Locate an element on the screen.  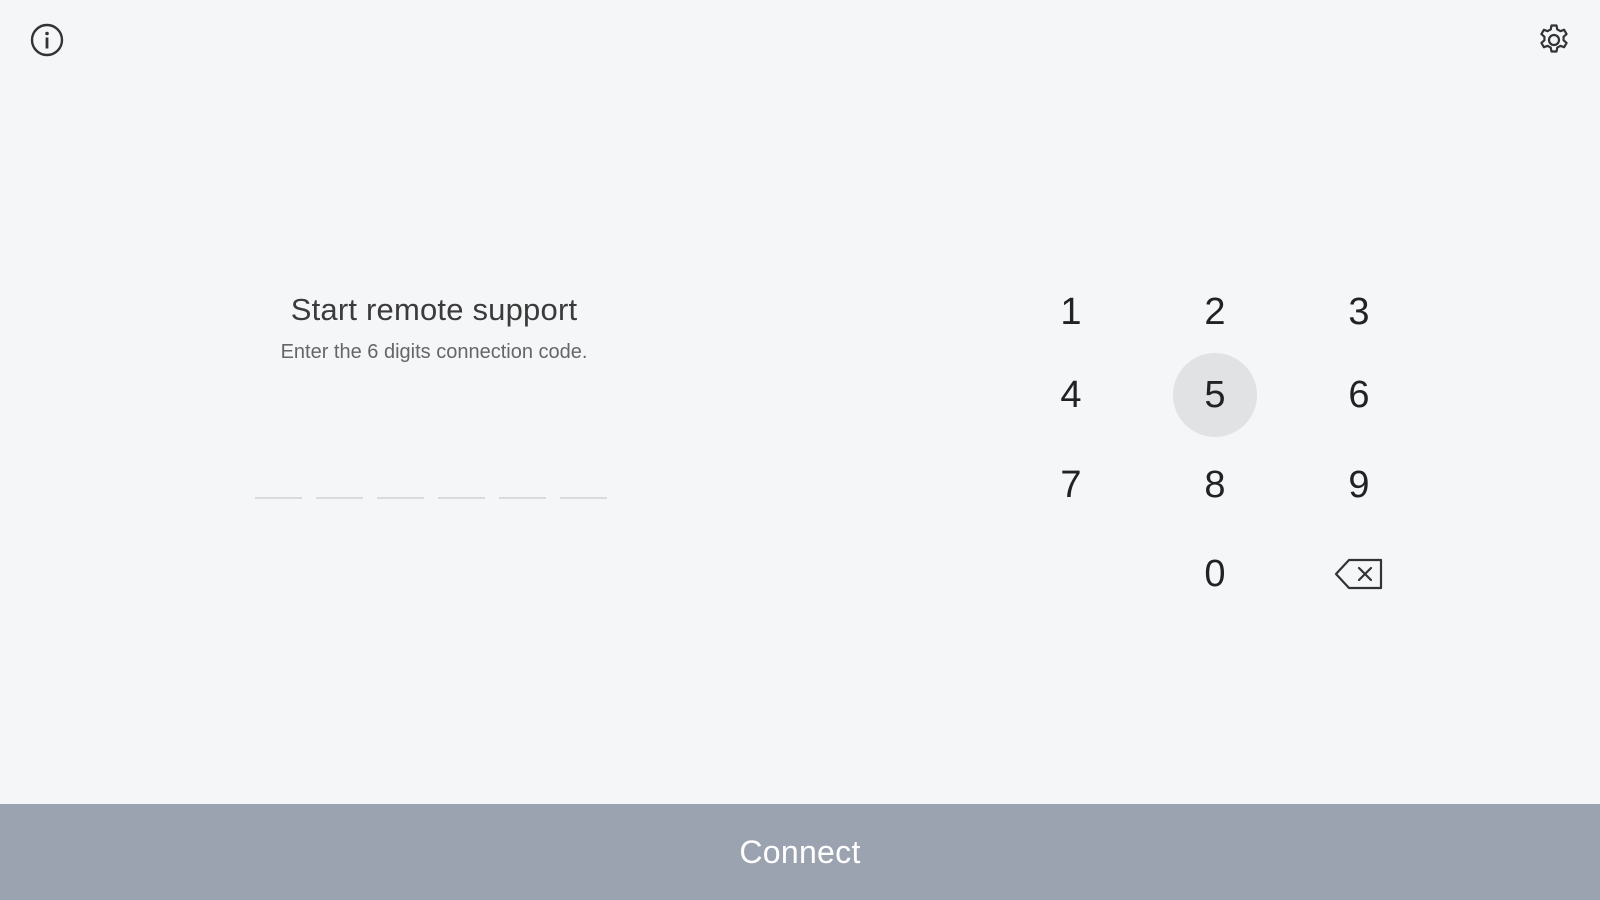
settings-button is located at coordinates (1554, 40).